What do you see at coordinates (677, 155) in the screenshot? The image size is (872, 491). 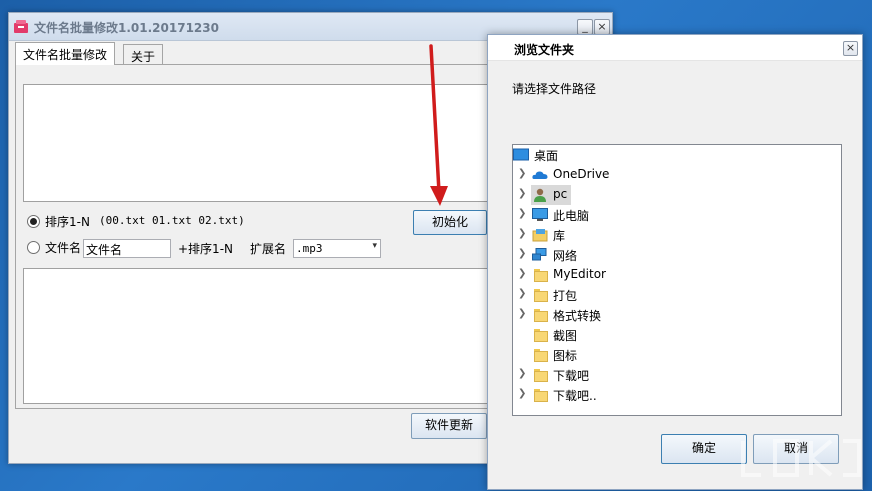 I see `tree-item-desktop: 桌面` at bounding box center [677, 155].